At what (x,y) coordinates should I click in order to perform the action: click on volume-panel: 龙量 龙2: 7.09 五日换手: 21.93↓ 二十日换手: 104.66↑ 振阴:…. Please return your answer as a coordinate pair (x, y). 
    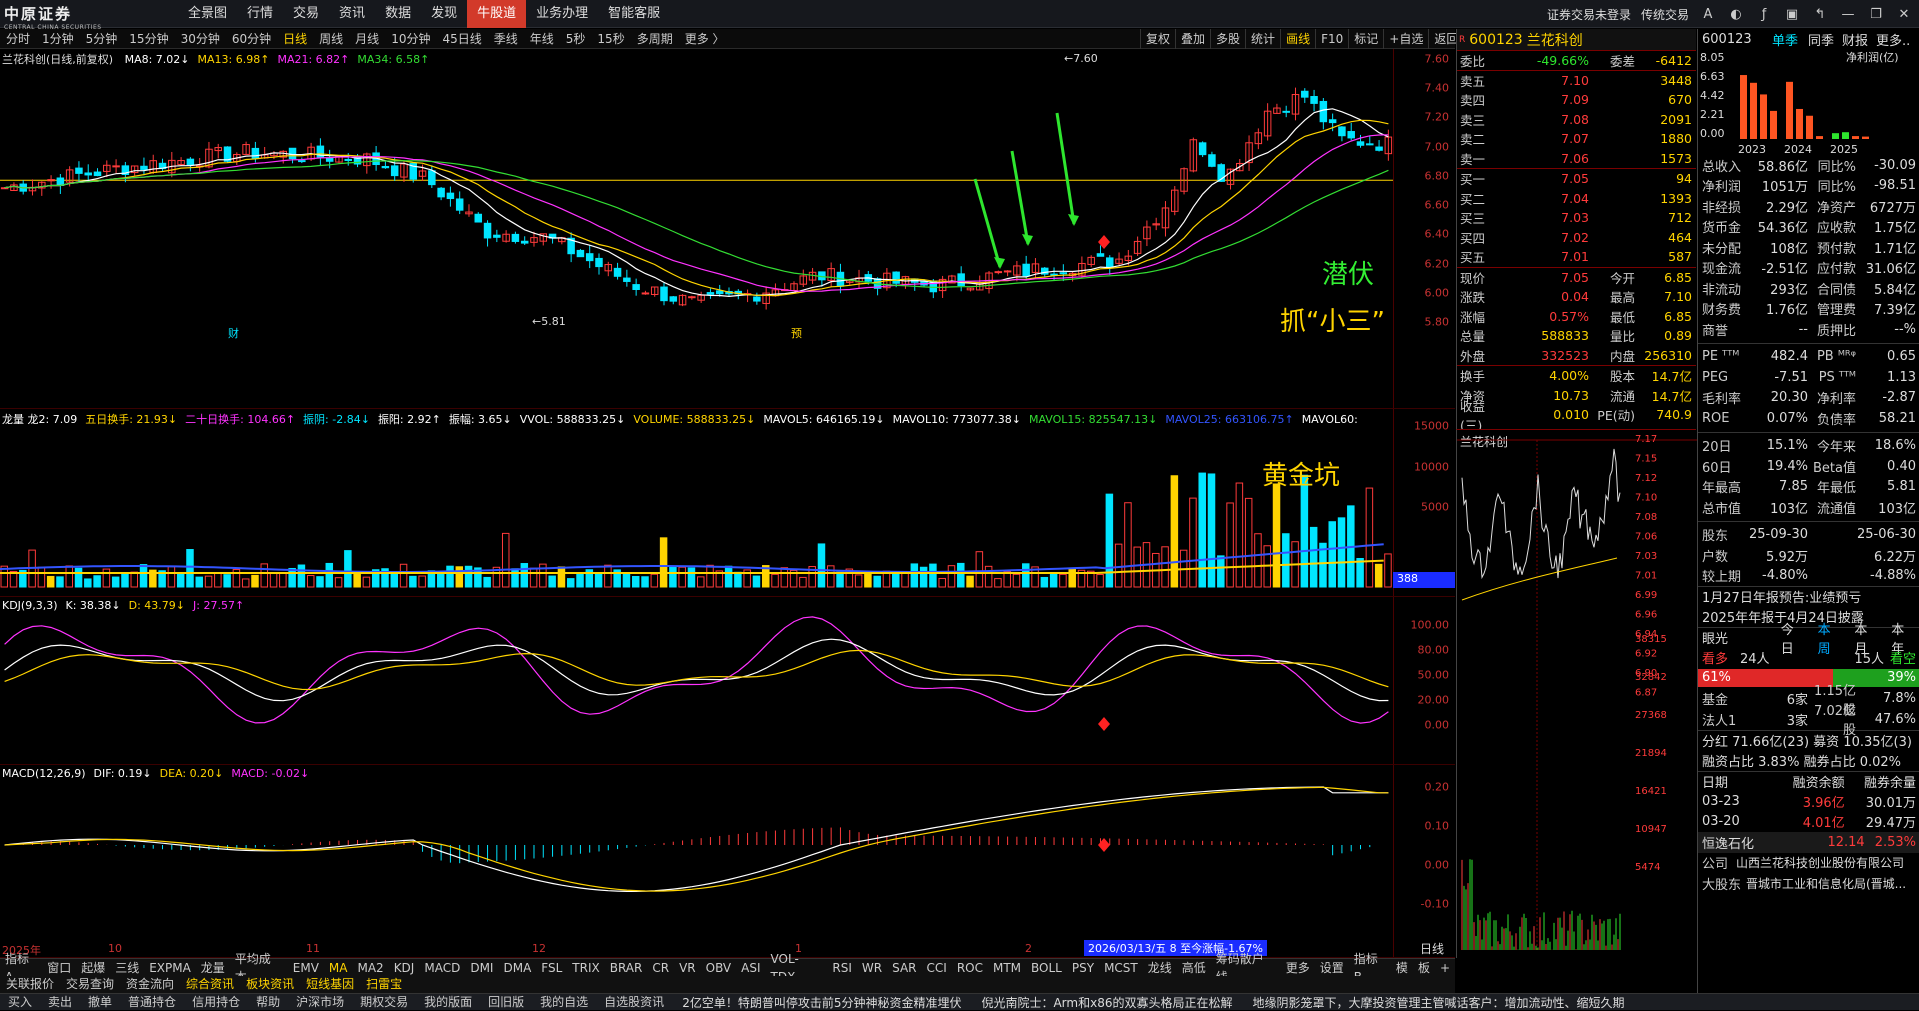
    Looking at the image, I should click on (727, 503).